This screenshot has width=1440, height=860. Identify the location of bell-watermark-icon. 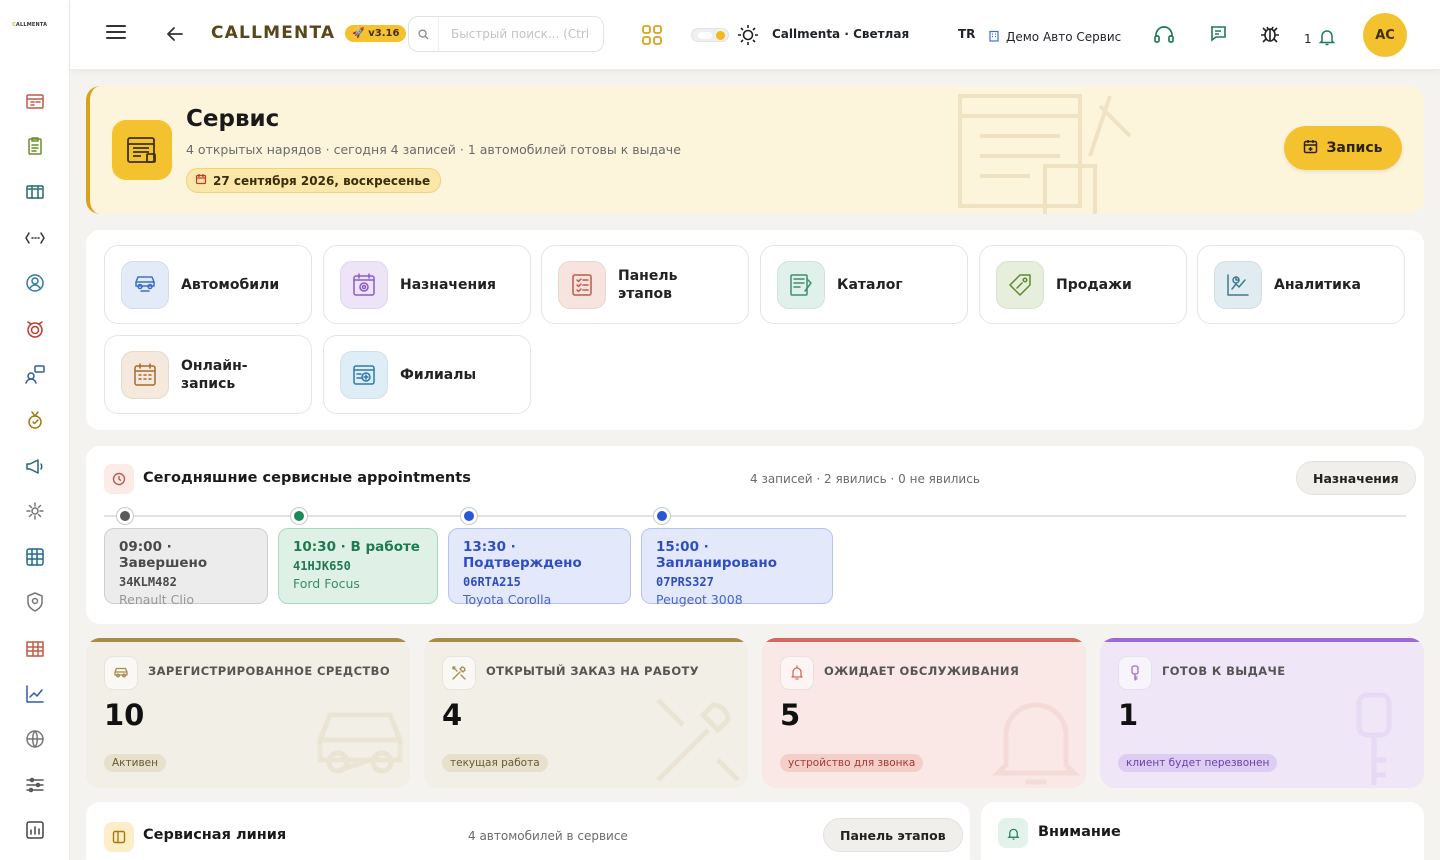
(1036, 739).